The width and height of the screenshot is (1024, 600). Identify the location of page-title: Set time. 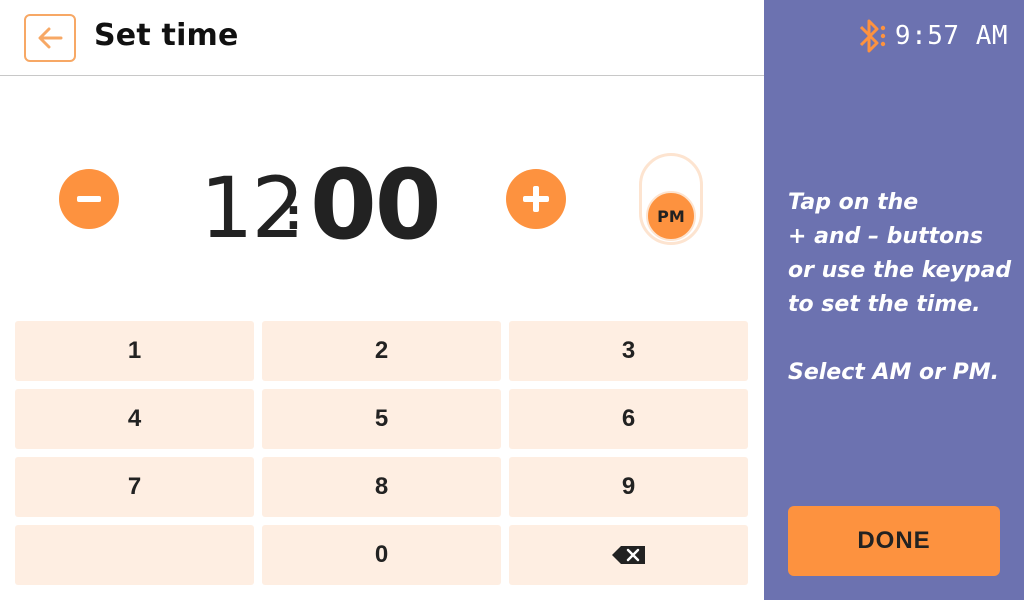
(166, 35).